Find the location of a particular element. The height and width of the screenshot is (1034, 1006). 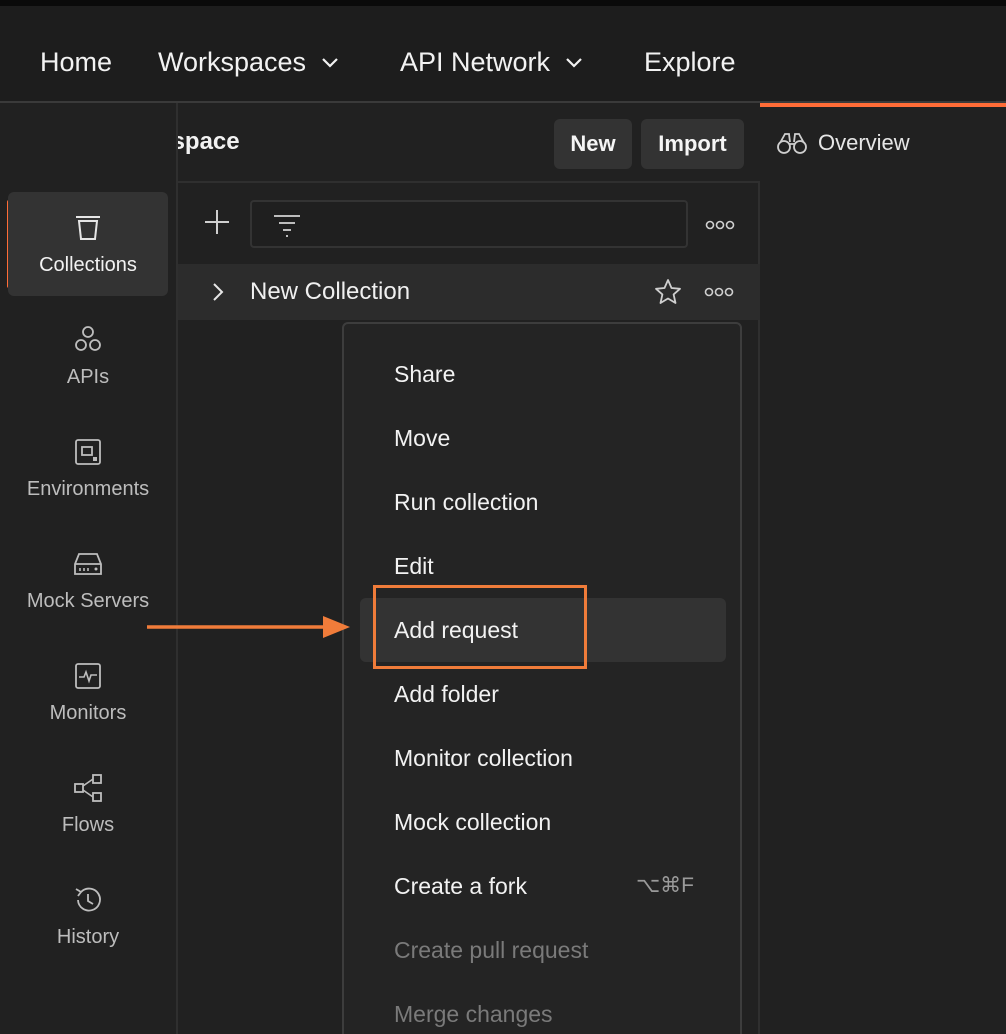

menu-item-label: Edit is located at coordinates (414, 565).